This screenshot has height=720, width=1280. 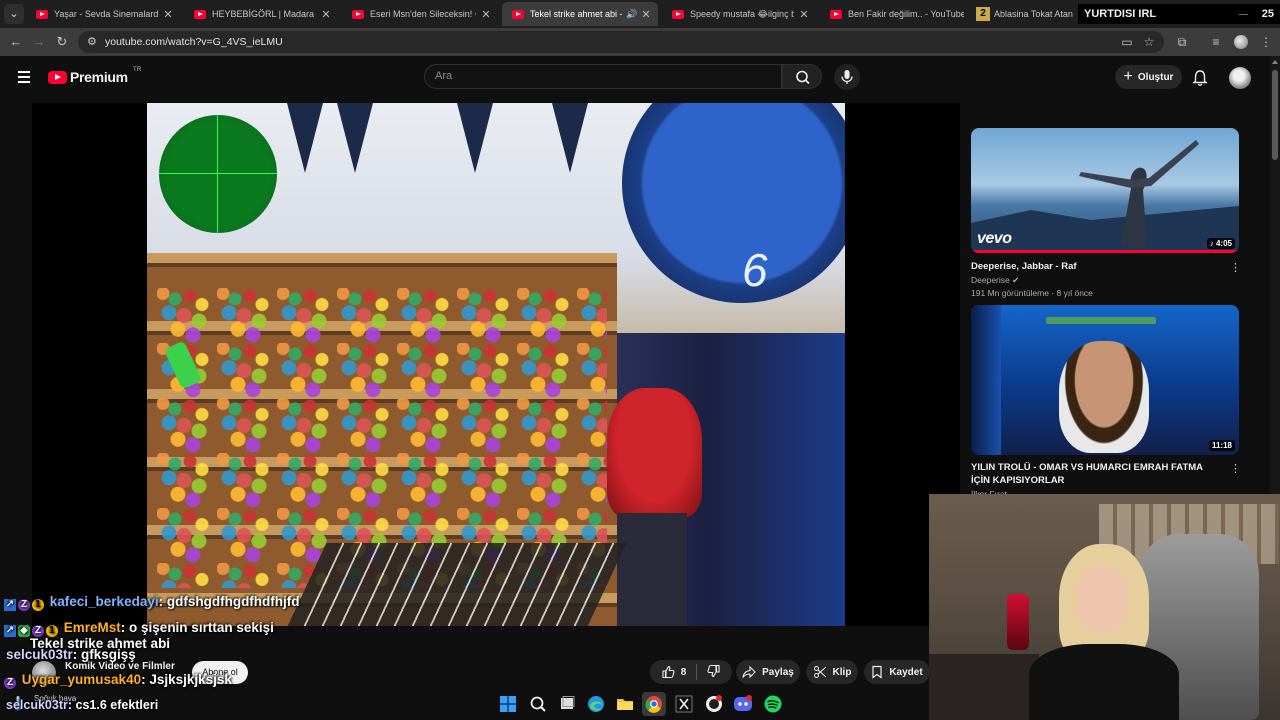 What do you see at coordinates (1182, 42) in the screenshot?
I see `extensions-icon: ⧉` at bounding box center [1182, 42].